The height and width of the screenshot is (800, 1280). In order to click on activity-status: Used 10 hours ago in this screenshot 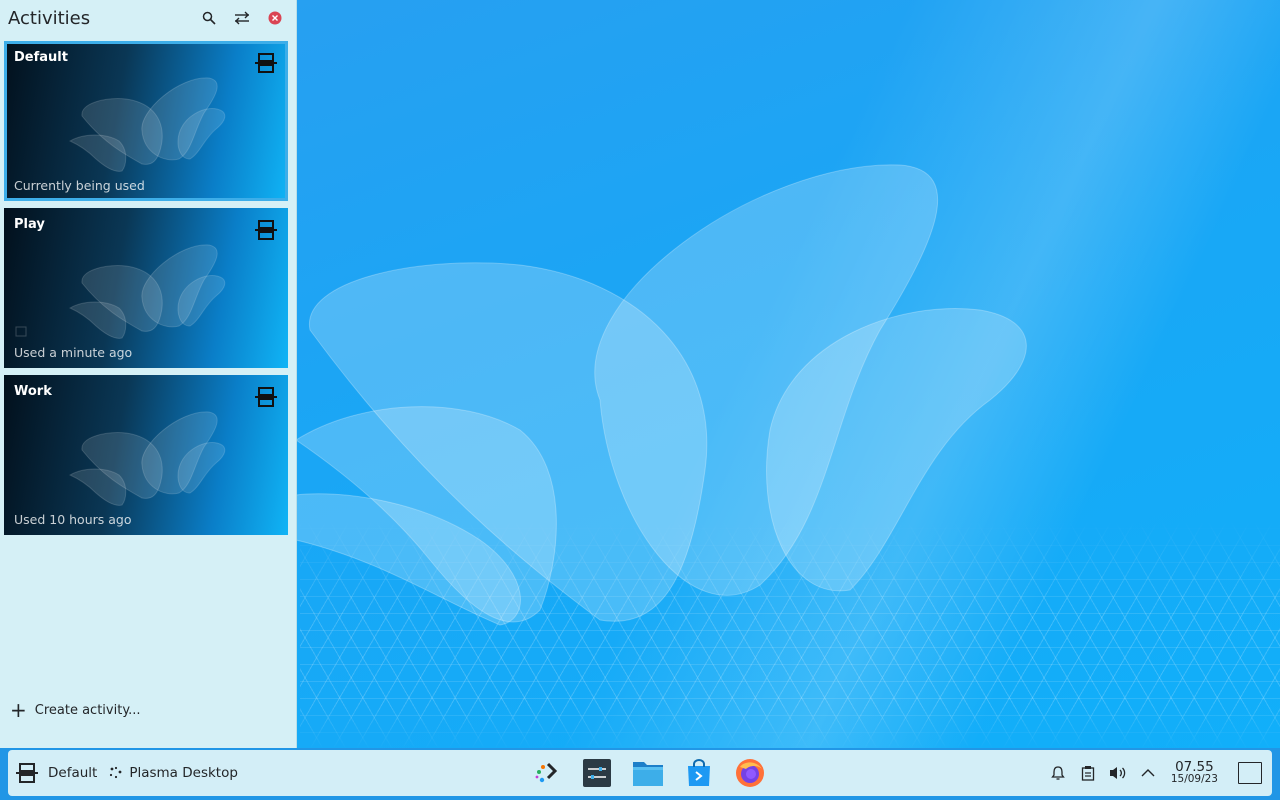, I will do `click(73, 519)`.